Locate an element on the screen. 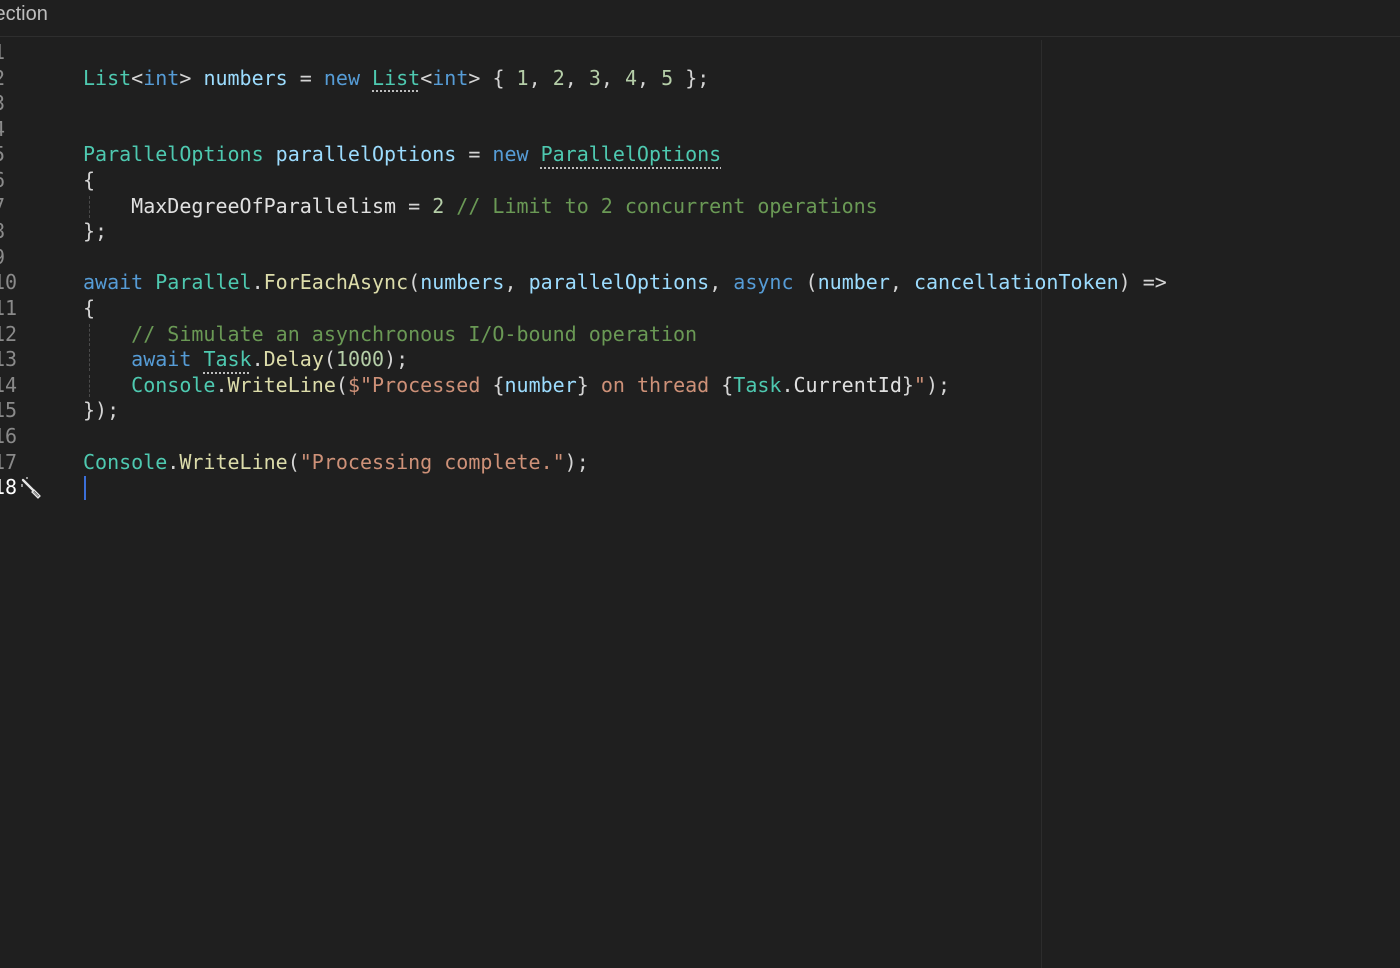 Image resolution: width=1400 pixels, height=968 pixels. code-line: 9 is located at coordinates (700, 258).